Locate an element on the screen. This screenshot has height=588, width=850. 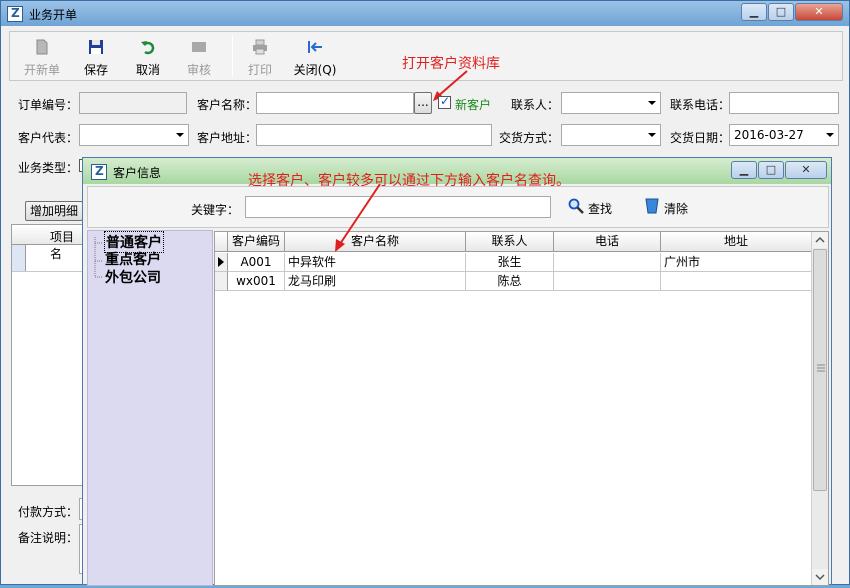
row-divider is located at coordinates (48, 271).